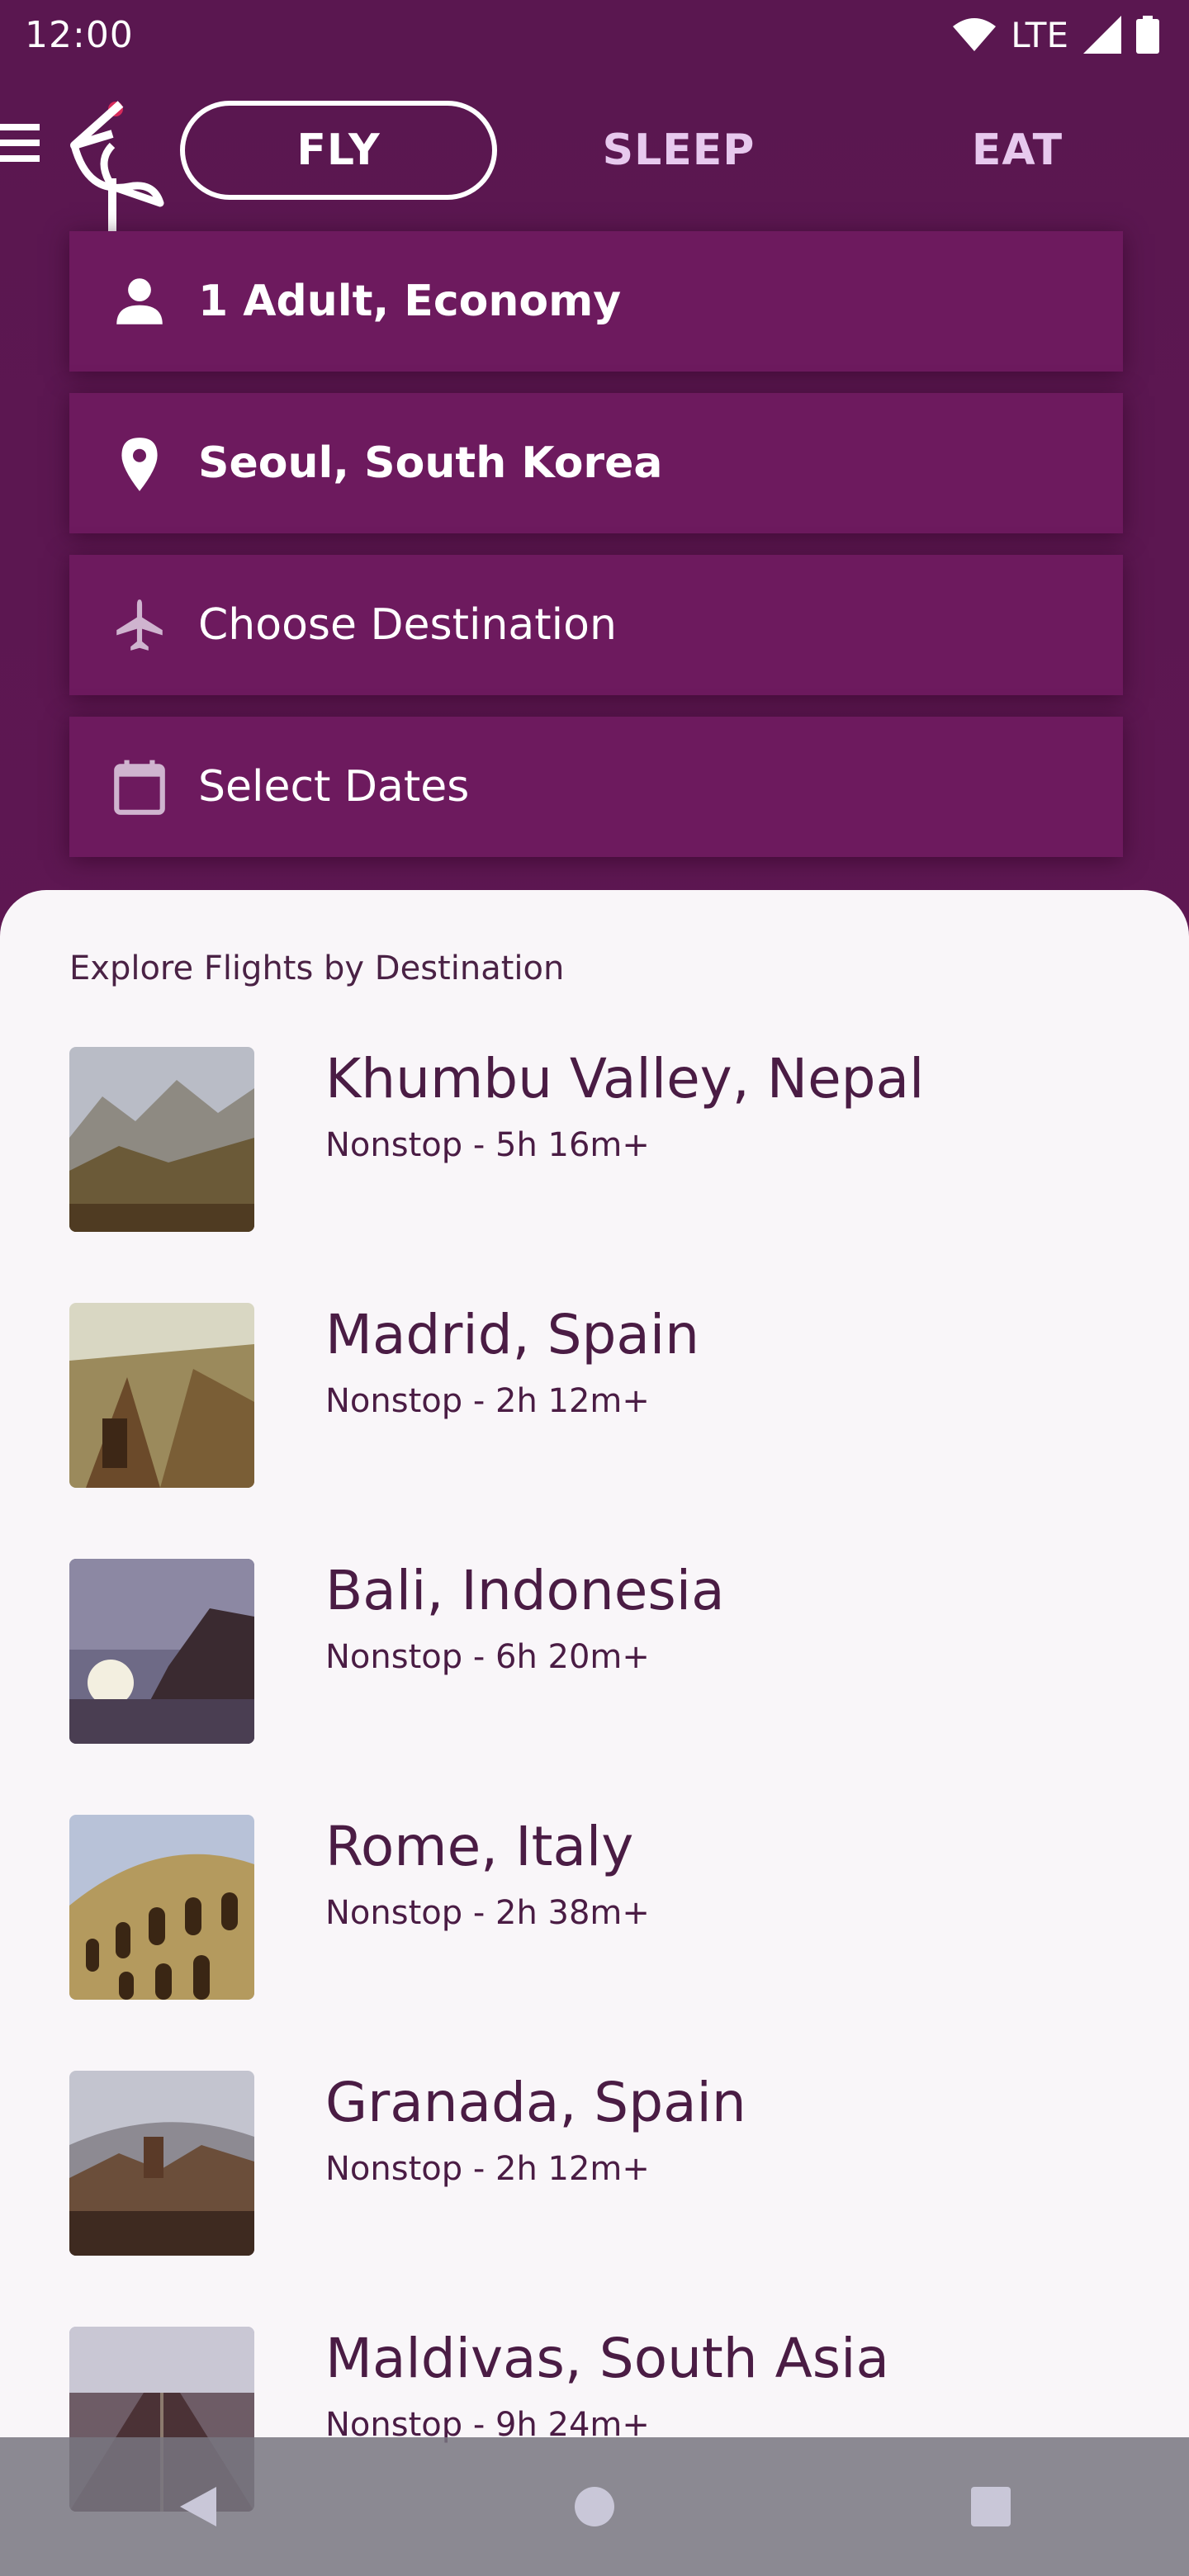  I want to click on tab-fly: FLY, so click(338, 150).